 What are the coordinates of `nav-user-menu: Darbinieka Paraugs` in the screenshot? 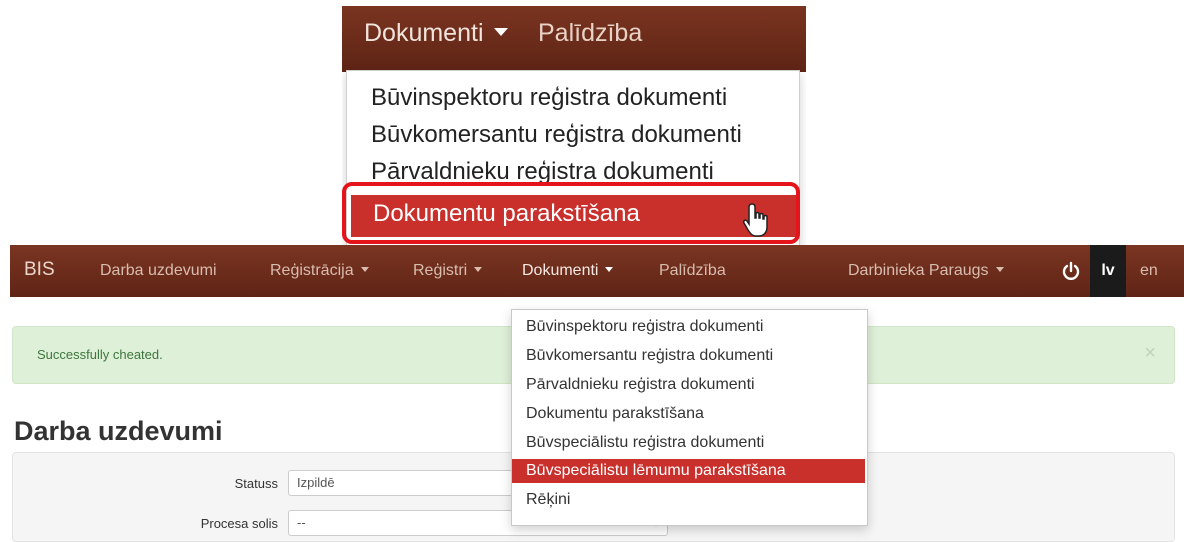 It's located at (926, 271).